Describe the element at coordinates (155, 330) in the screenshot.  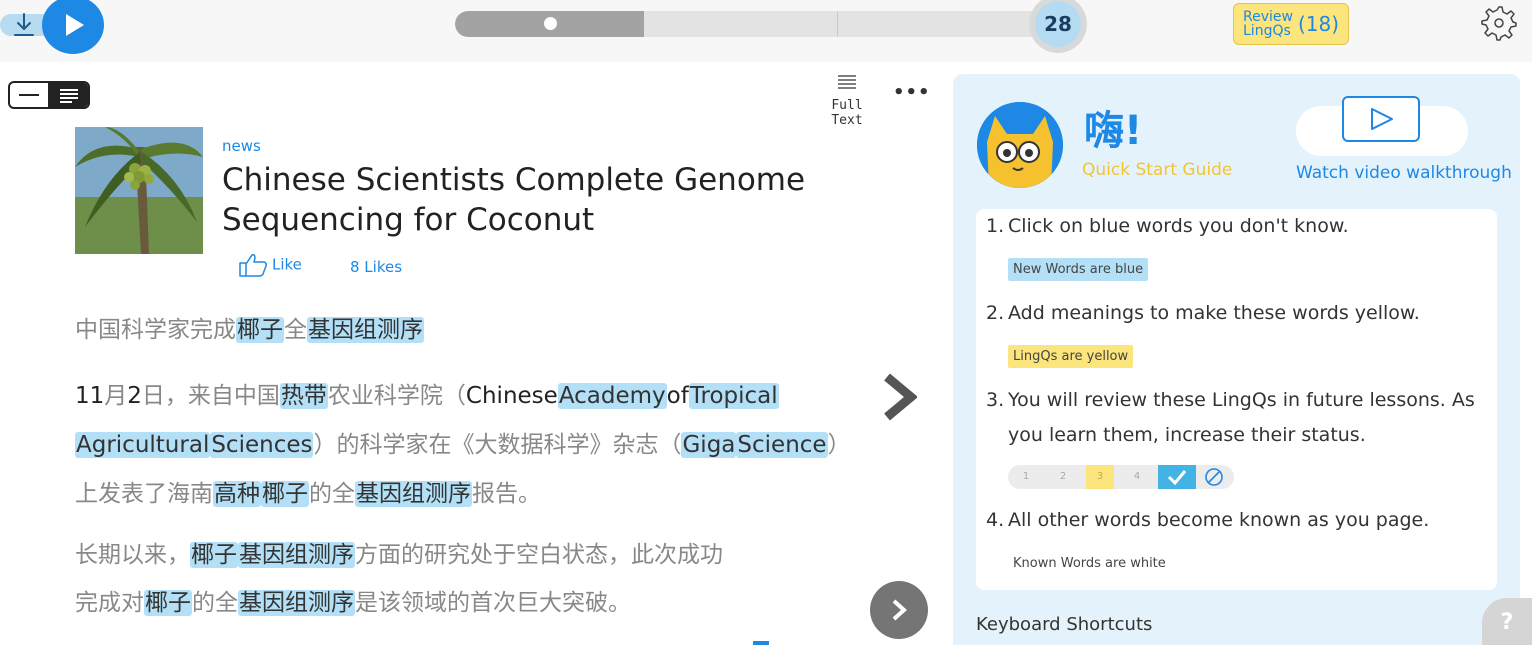
I see `text-span: 中国科学家完成` at that location.